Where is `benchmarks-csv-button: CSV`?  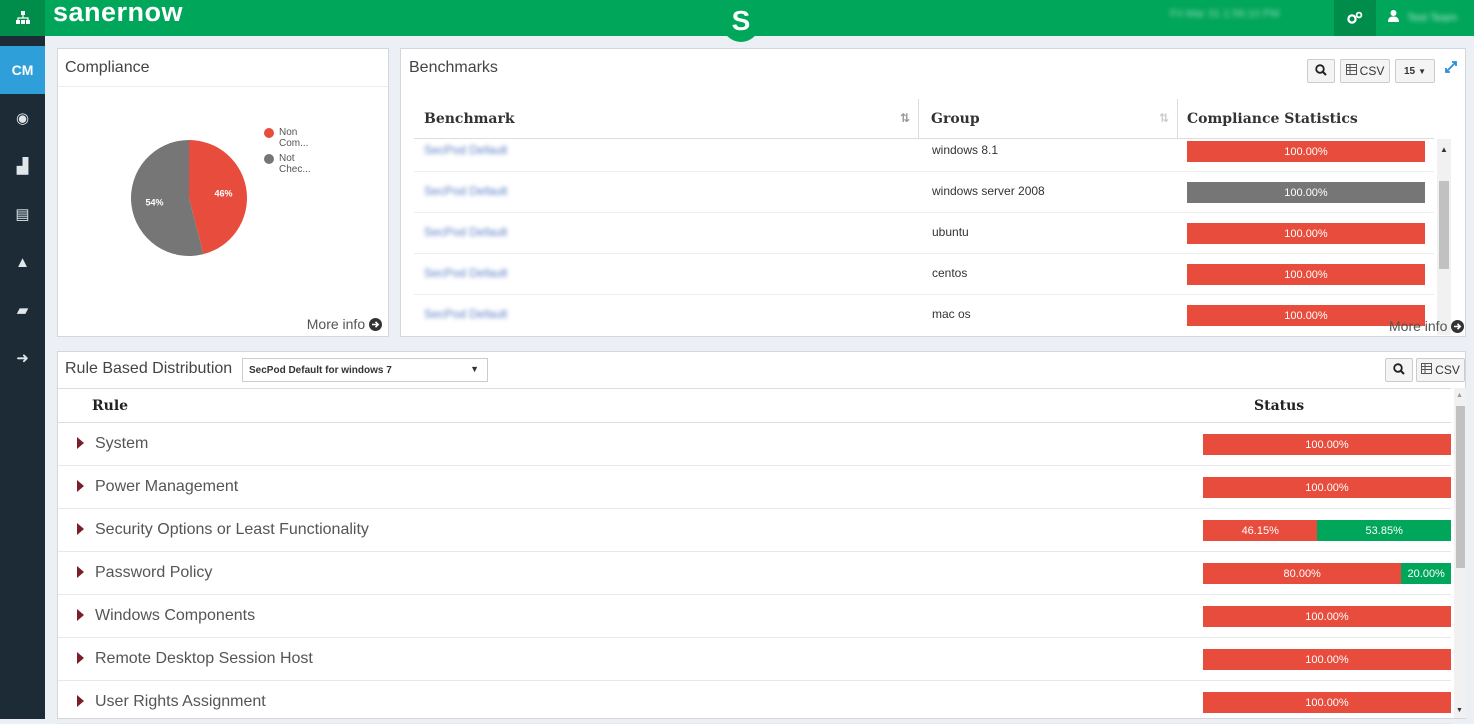
benchmarks-csv-button: CSV is located at coordinates (1365, 71).